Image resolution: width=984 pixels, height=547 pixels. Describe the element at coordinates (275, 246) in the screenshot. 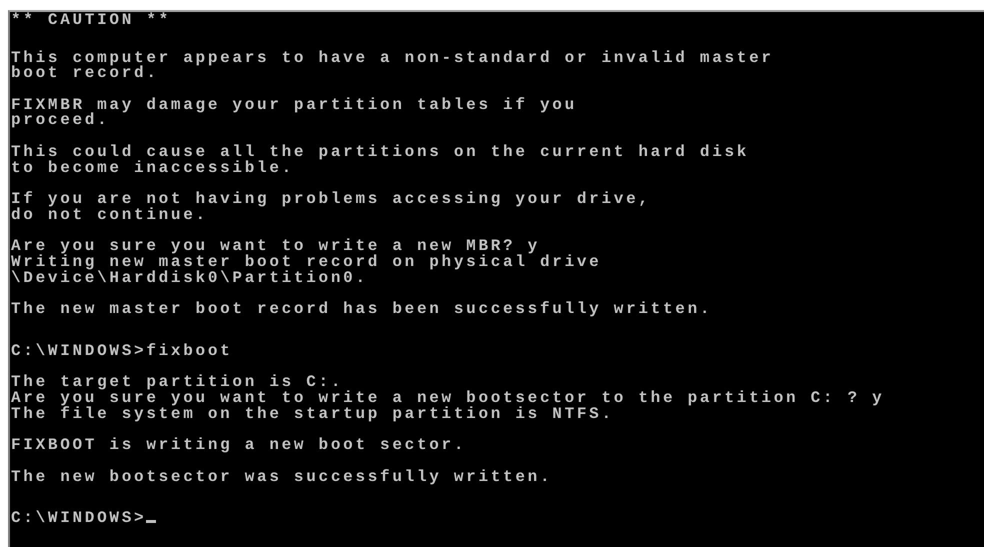

I see `console-line: Are you sure you want to write a new MBR? y` at that location.